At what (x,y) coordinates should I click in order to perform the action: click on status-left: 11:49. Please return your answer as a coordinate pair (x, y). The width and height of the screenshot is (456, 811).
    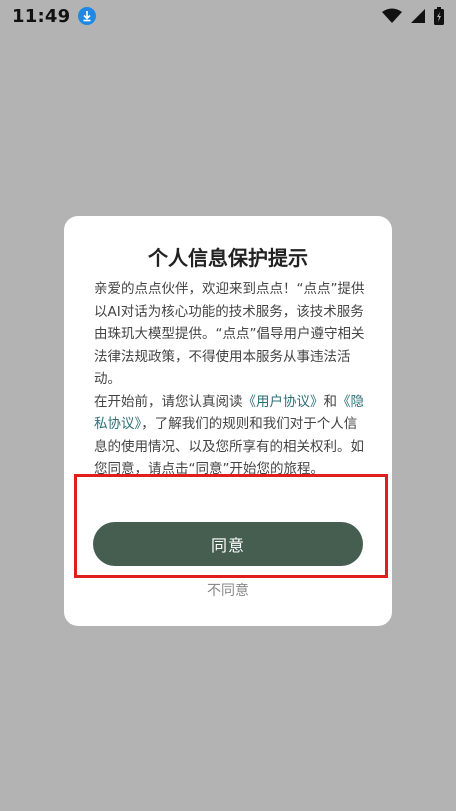
    Looking at the image, I should click on (54, 16).